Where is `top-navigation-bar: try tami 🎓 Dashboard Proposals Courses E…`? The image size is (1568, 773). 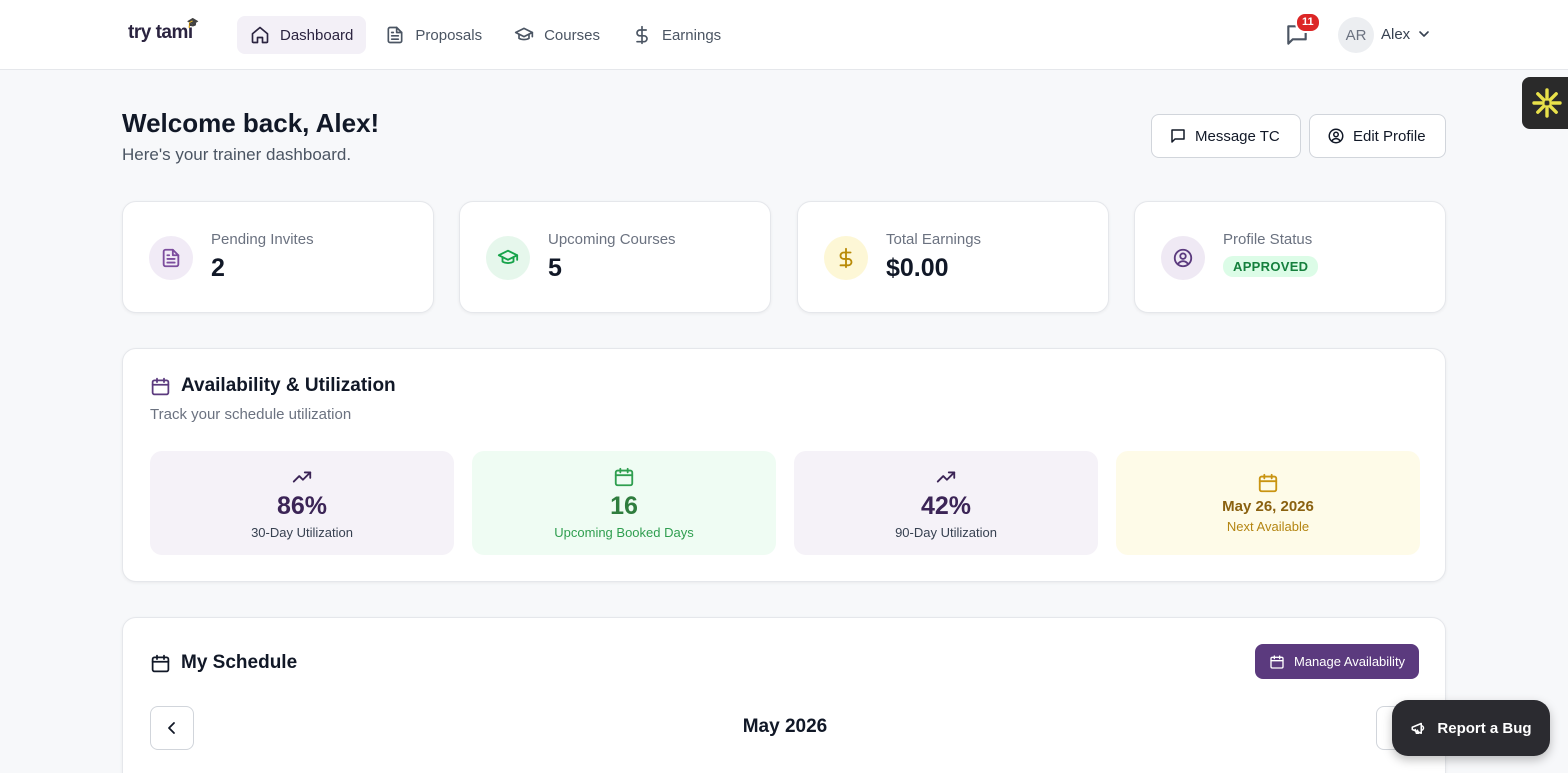
top-navigation-bar: try tami 🎓 Dashboard Proposals Courses E… is located at coordinates (784, 35).